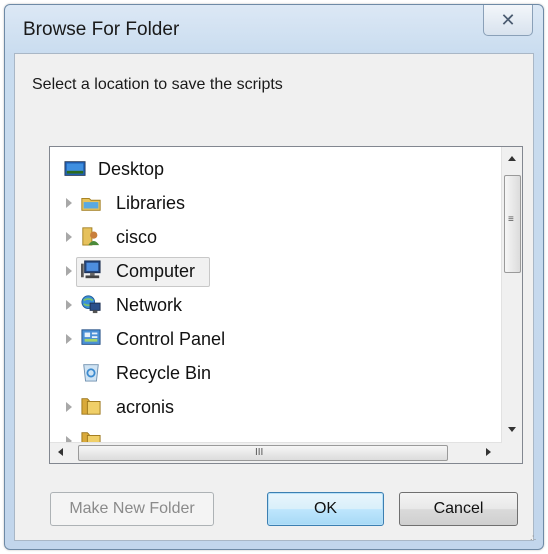  I want to click on user-folder-icon, so click(91, 236).